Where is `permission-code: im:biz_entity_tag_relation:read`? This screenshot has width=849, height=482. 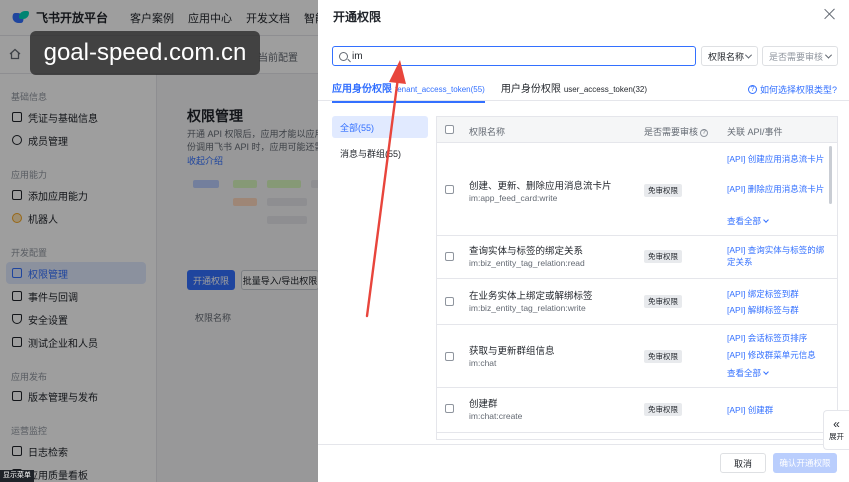
permission-code: im:biz_entity_tag_relation:read is located at coordinates (527, 263).